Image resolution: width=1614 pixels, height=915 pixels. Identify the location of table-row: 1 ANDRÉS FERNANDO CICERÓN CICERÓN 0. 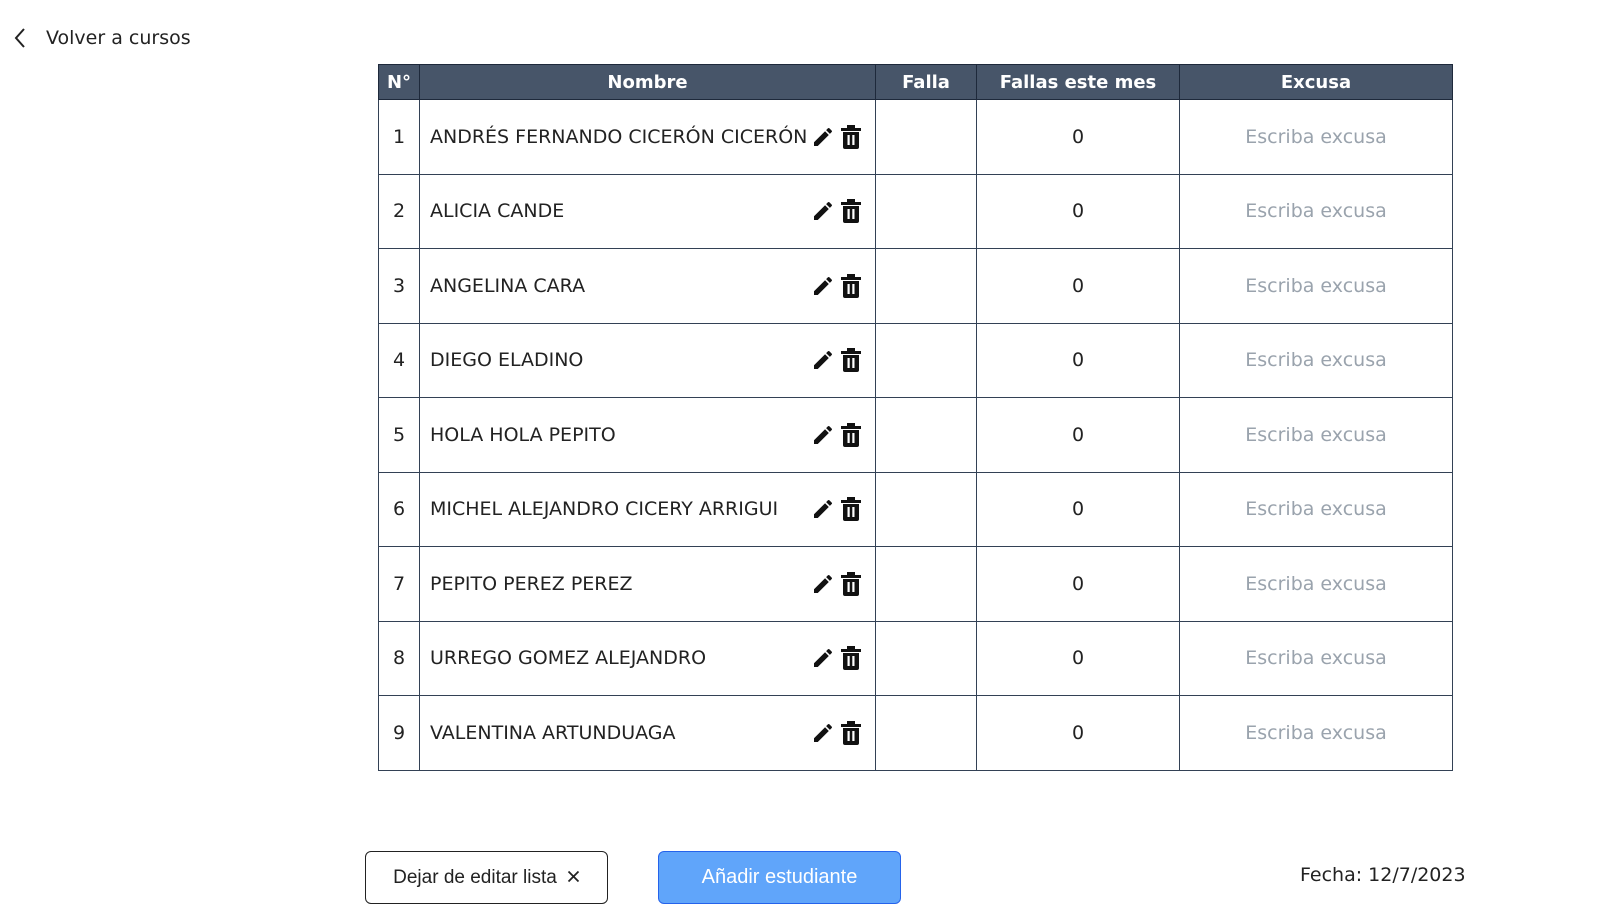
(915, 137).